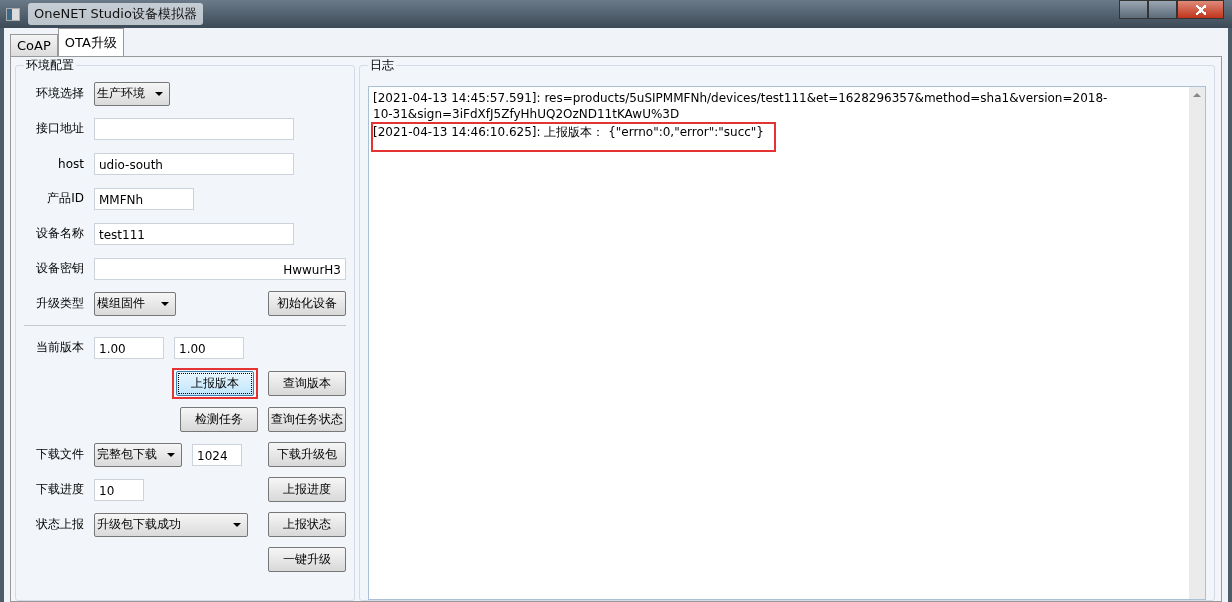 The width and height of the screenshot is (1232, 602). What do you see at coordinates (307, 303) in the screenshot?
I see `button: 初始化设备` at bounding box center [307, 303].